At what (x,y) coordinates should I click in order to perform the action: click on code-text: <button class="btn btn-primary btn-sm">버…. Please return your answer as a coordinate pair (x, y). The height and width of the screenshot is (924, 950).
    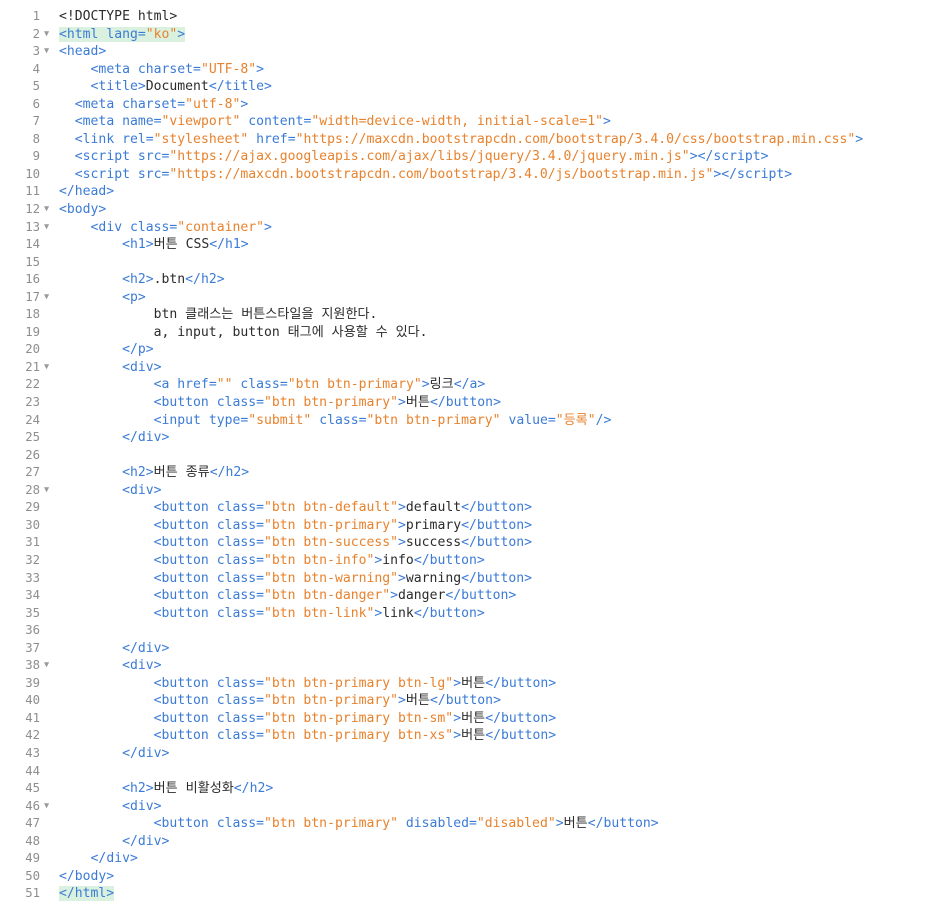
    Looking at the image, I should click on (355, 718).